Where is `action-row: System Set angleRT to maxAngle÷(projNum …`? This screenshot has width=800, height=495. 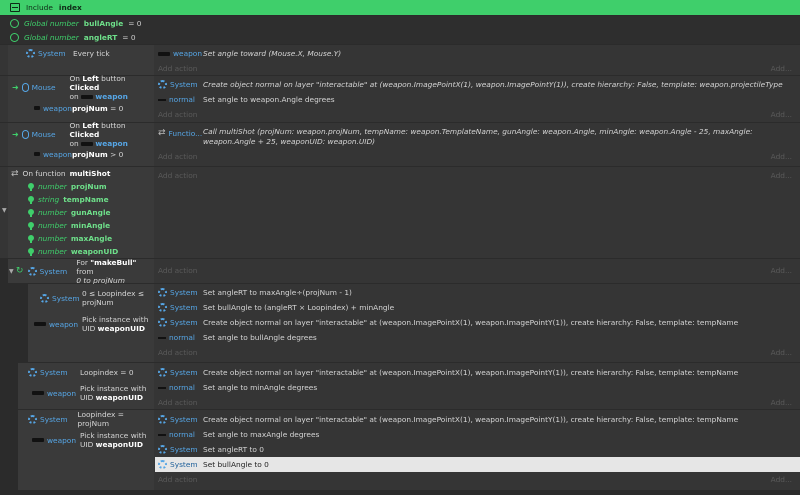
action-row: System Set angleRT to maxAngle÷(projNum … is located at coordinates (477, 292).